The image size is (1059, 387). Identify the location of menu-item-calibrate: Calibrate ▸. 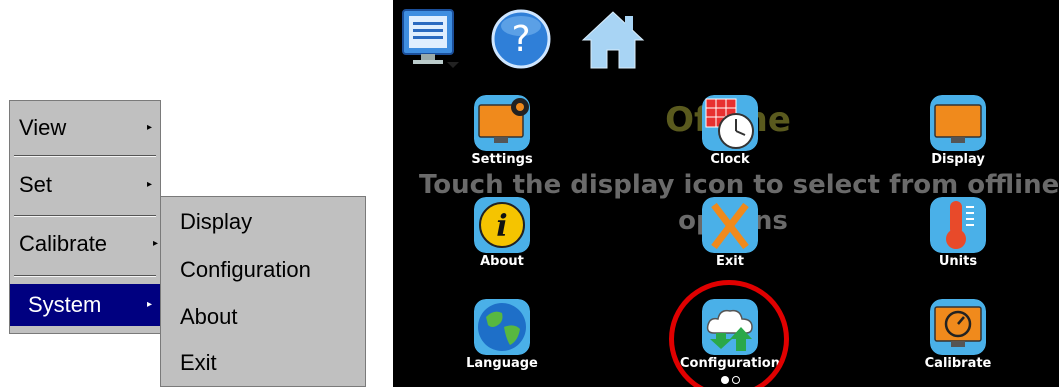
(85, 244).